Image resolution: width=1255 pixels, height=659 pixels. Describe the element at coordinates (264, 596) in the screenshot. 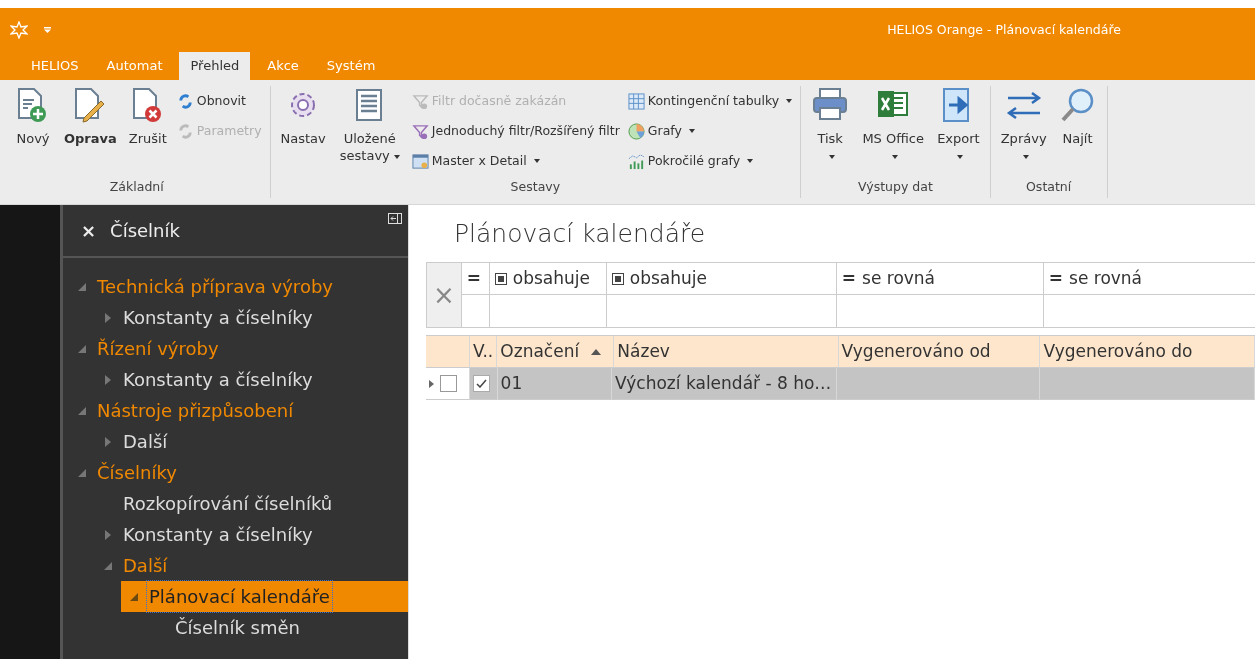

I see `tree-item: Plánovací kalendáře` at that location.